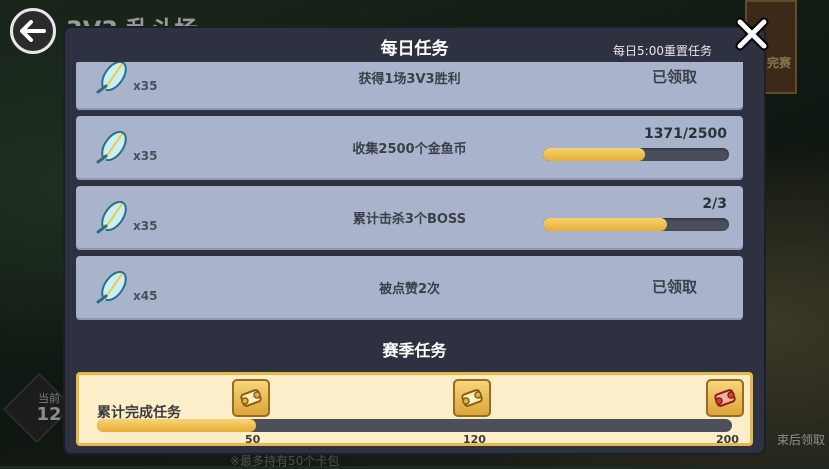 This screenshot has width=829, height=469. I want to click on milestone-value: 120, so click(474, 439).